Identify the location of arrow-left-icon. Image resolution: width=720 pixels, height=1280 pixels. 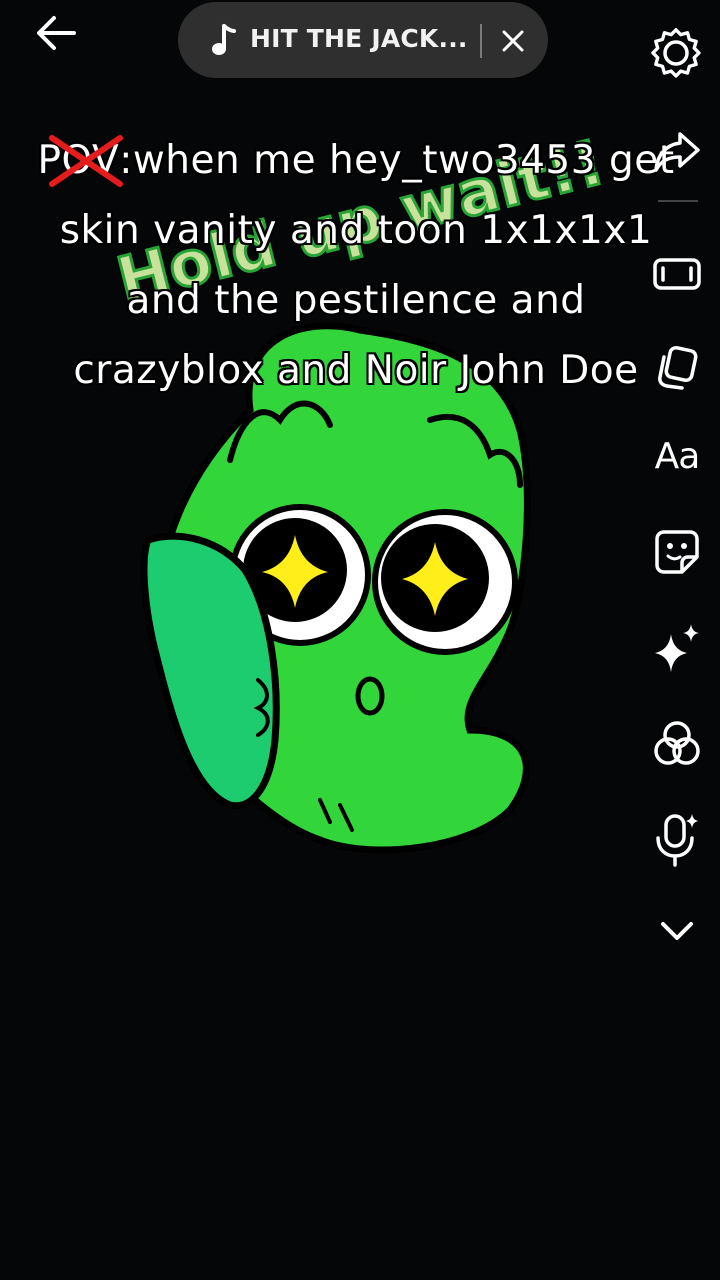
(56, 33).